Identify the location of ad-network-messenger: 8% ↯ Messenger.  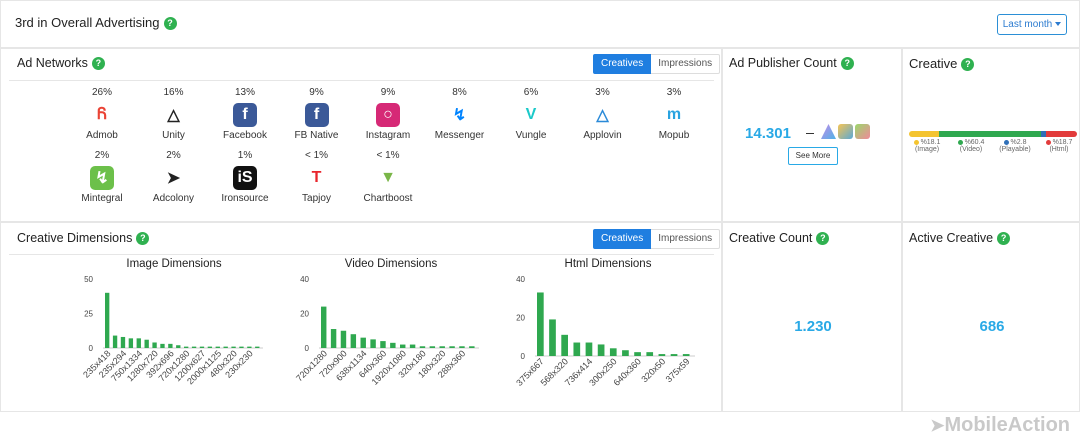
(460, 114).